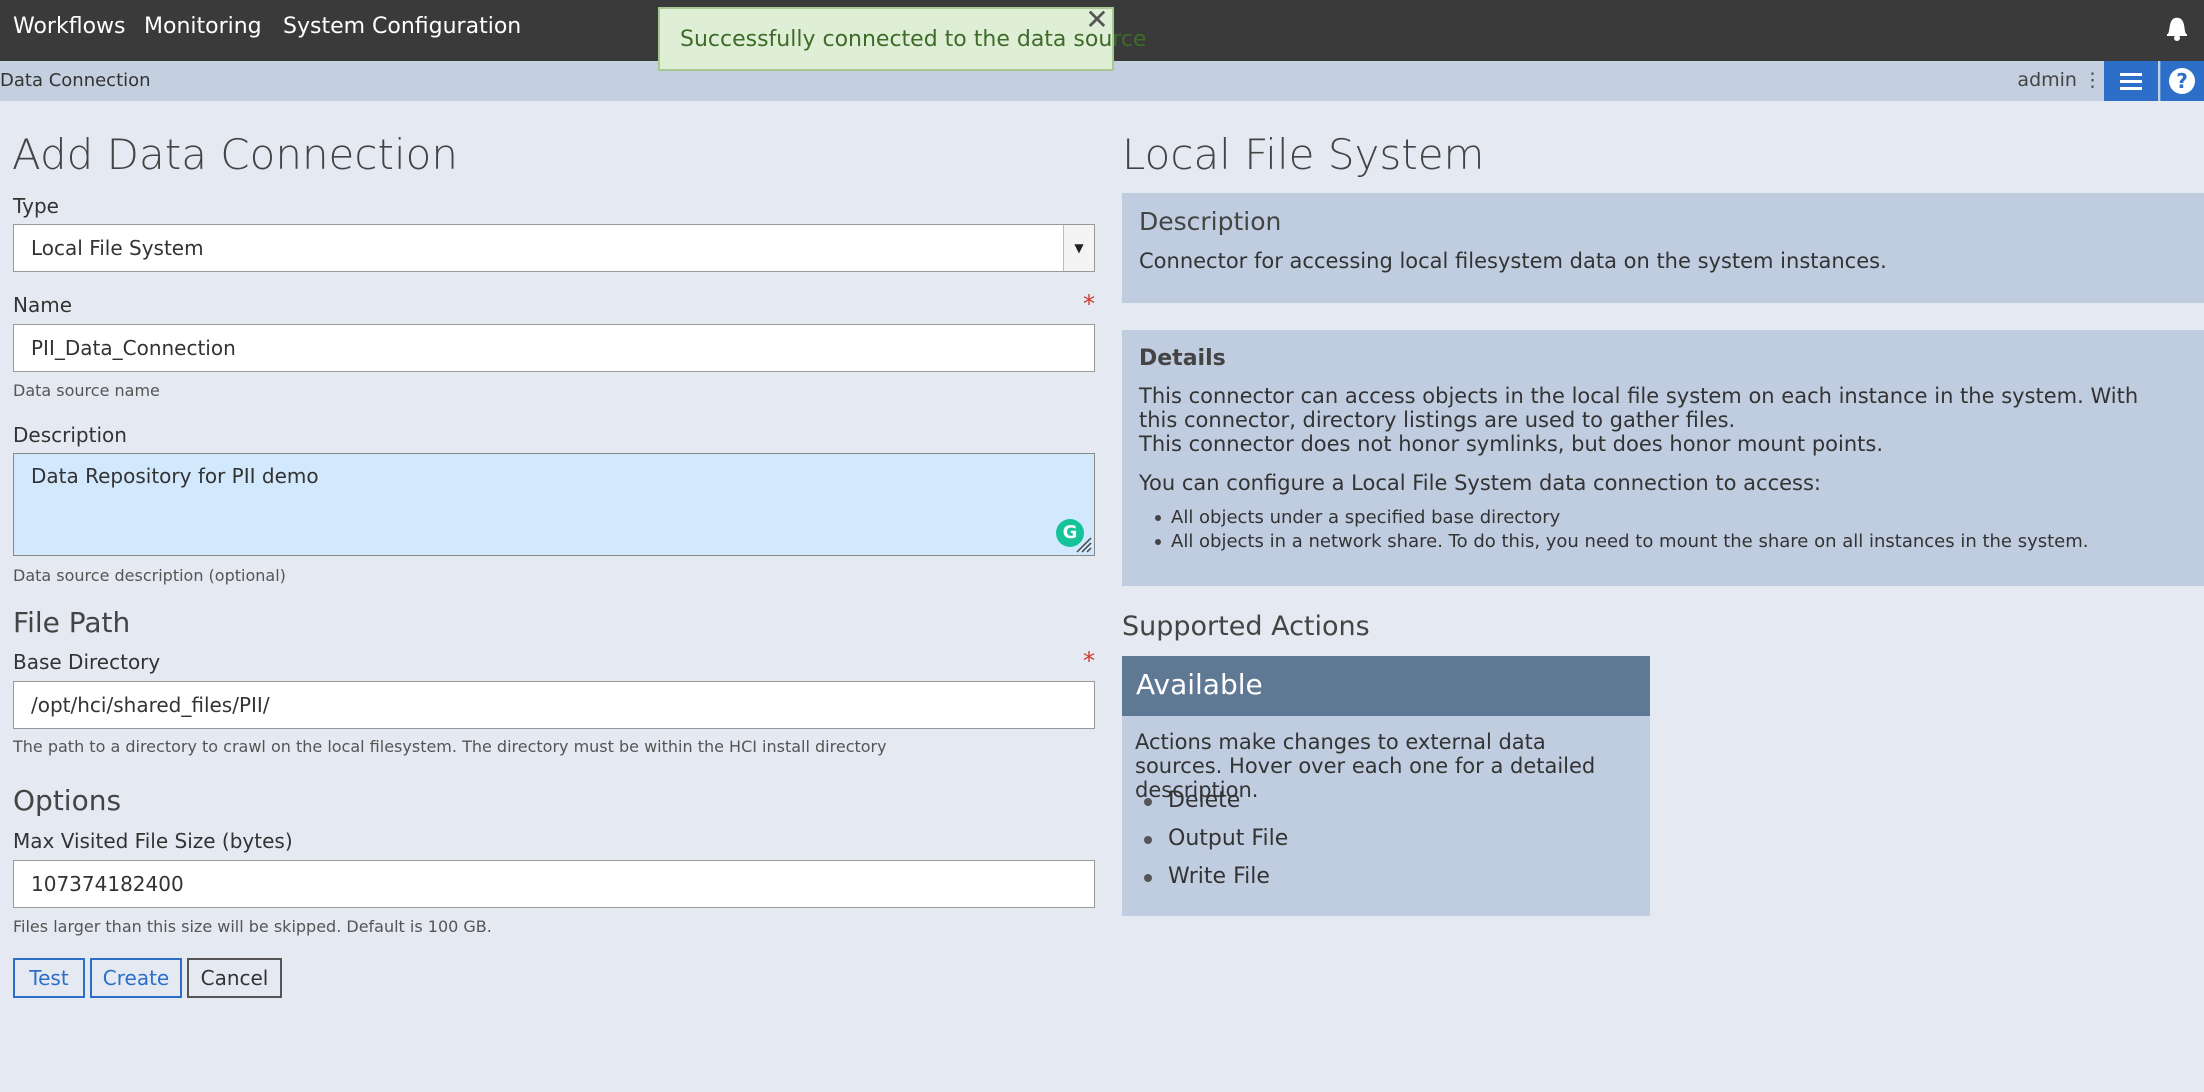 Image resolution: width=2204 pixels, height=1092 pixels. I want to click on supported-actions-heading: Supported Actions, so click(1246, 626).